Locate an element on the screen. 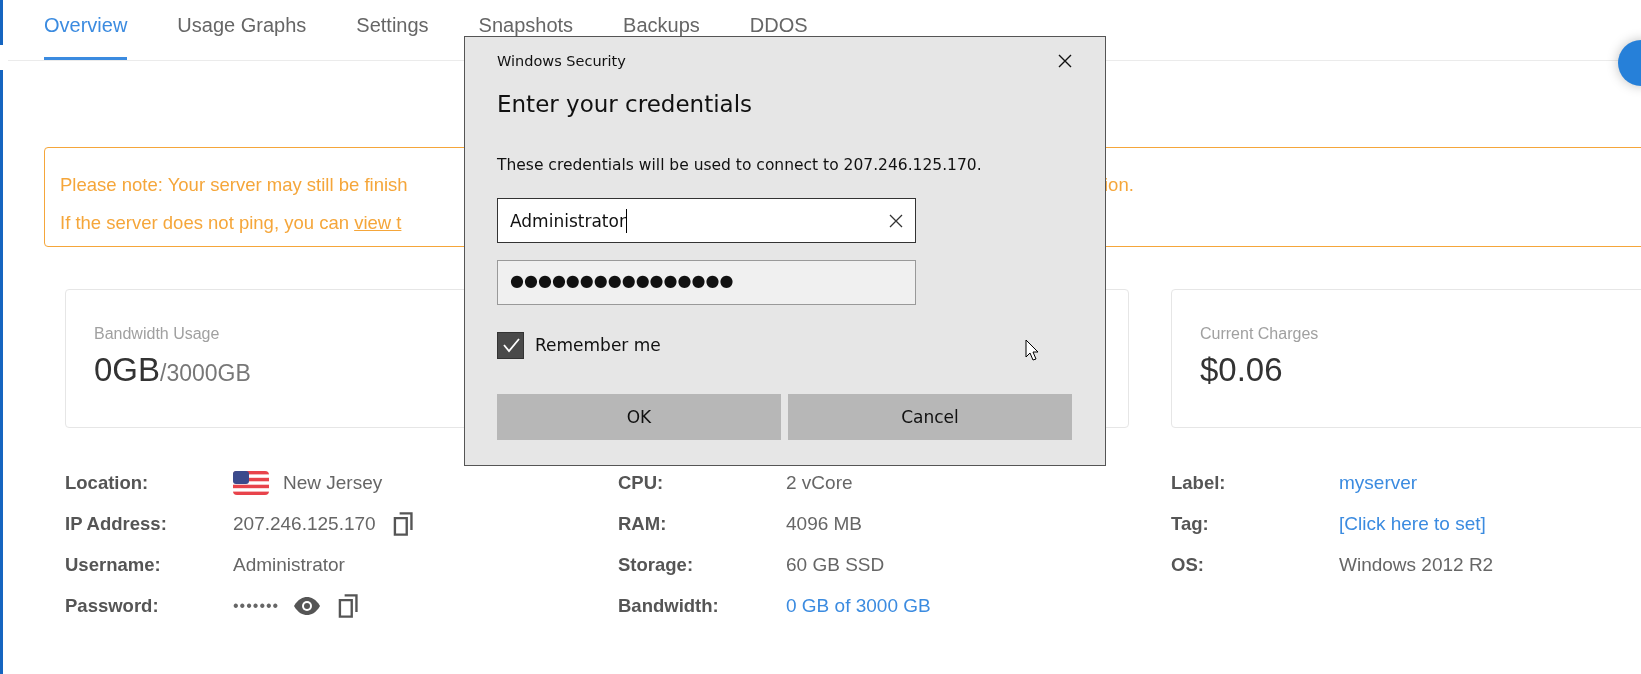  field-label: CPU: is located at coordinates (641, 482).